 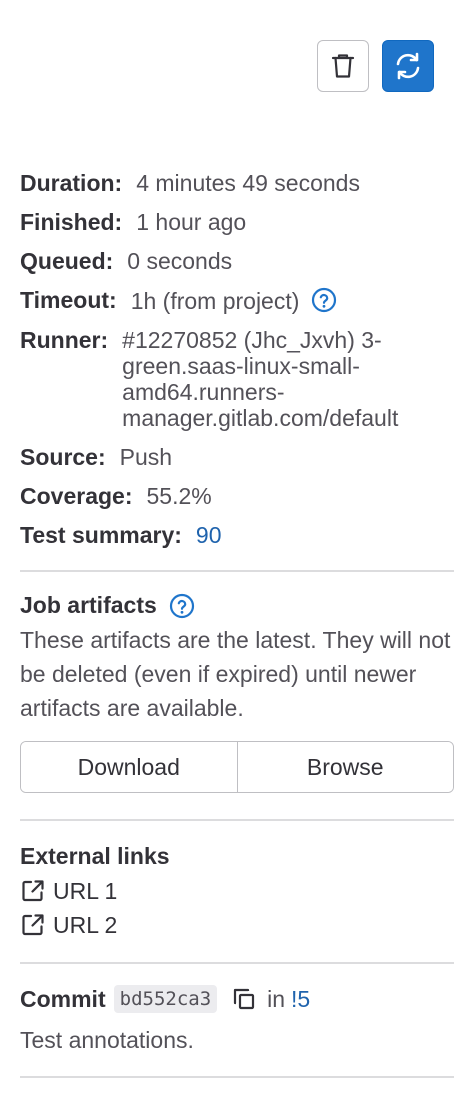 I want to click on duration-row: Duration: 4 minutes 49 seconds, so click(x=237, y=183).